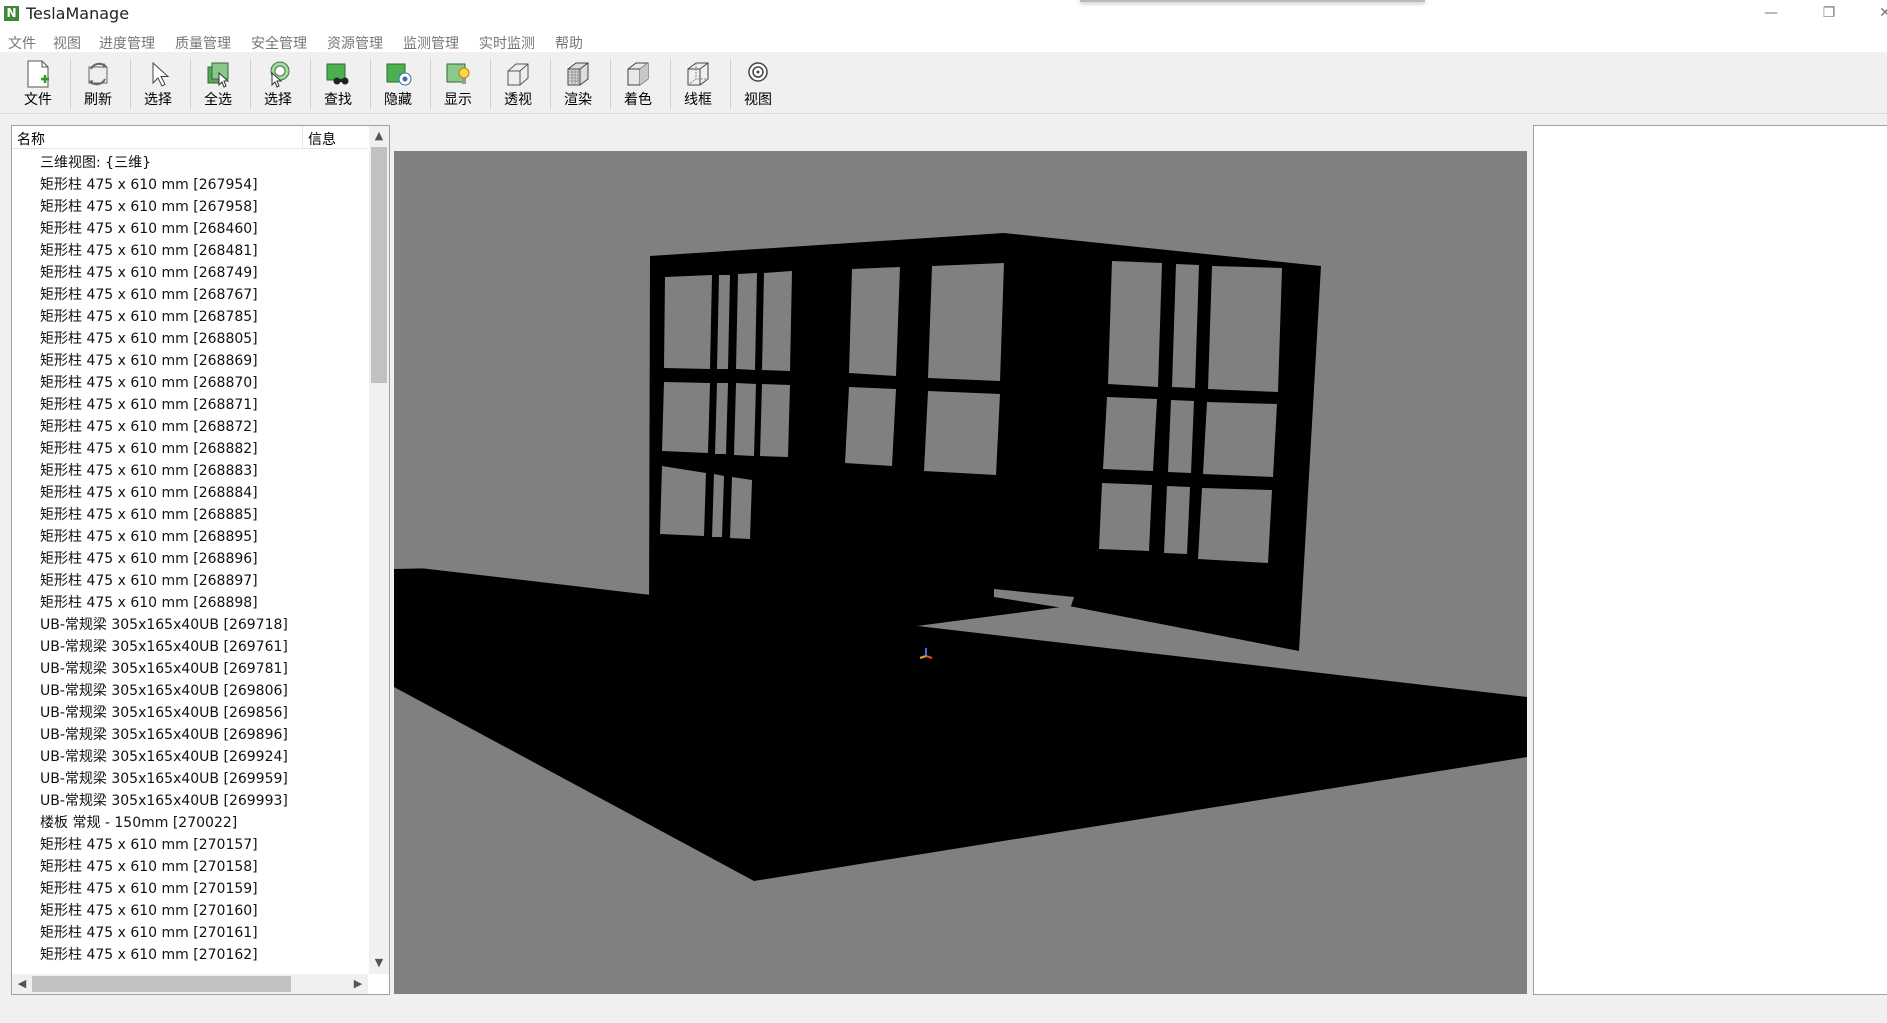 This screenshot has height=1023, width=1887. I want to click on wireframe-button: 线框, so click(698, 83).